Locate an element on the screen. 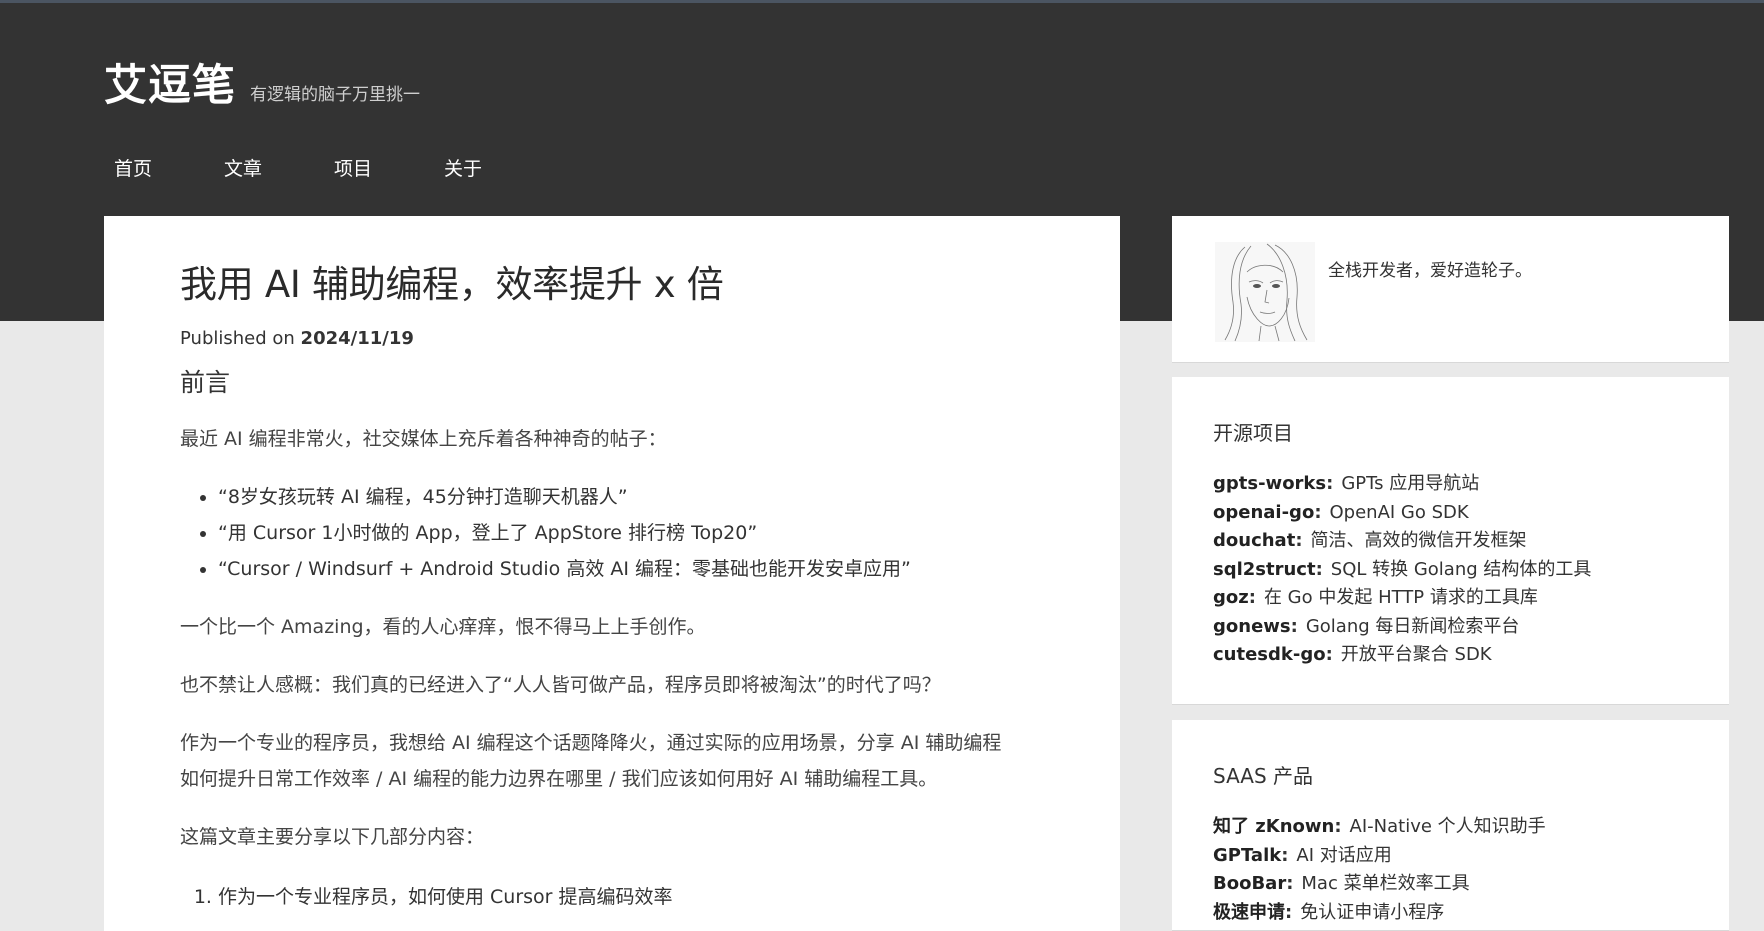 This screenshot has width=1764, height=931. post-date: 2024/11/19 is located at coordinates (357, 338).